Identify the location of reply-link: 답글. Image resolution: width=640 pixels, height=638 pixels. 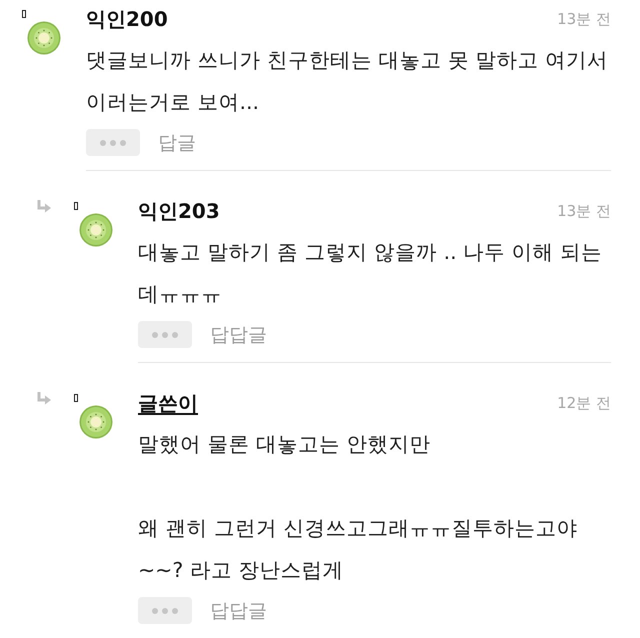
(177, 142).